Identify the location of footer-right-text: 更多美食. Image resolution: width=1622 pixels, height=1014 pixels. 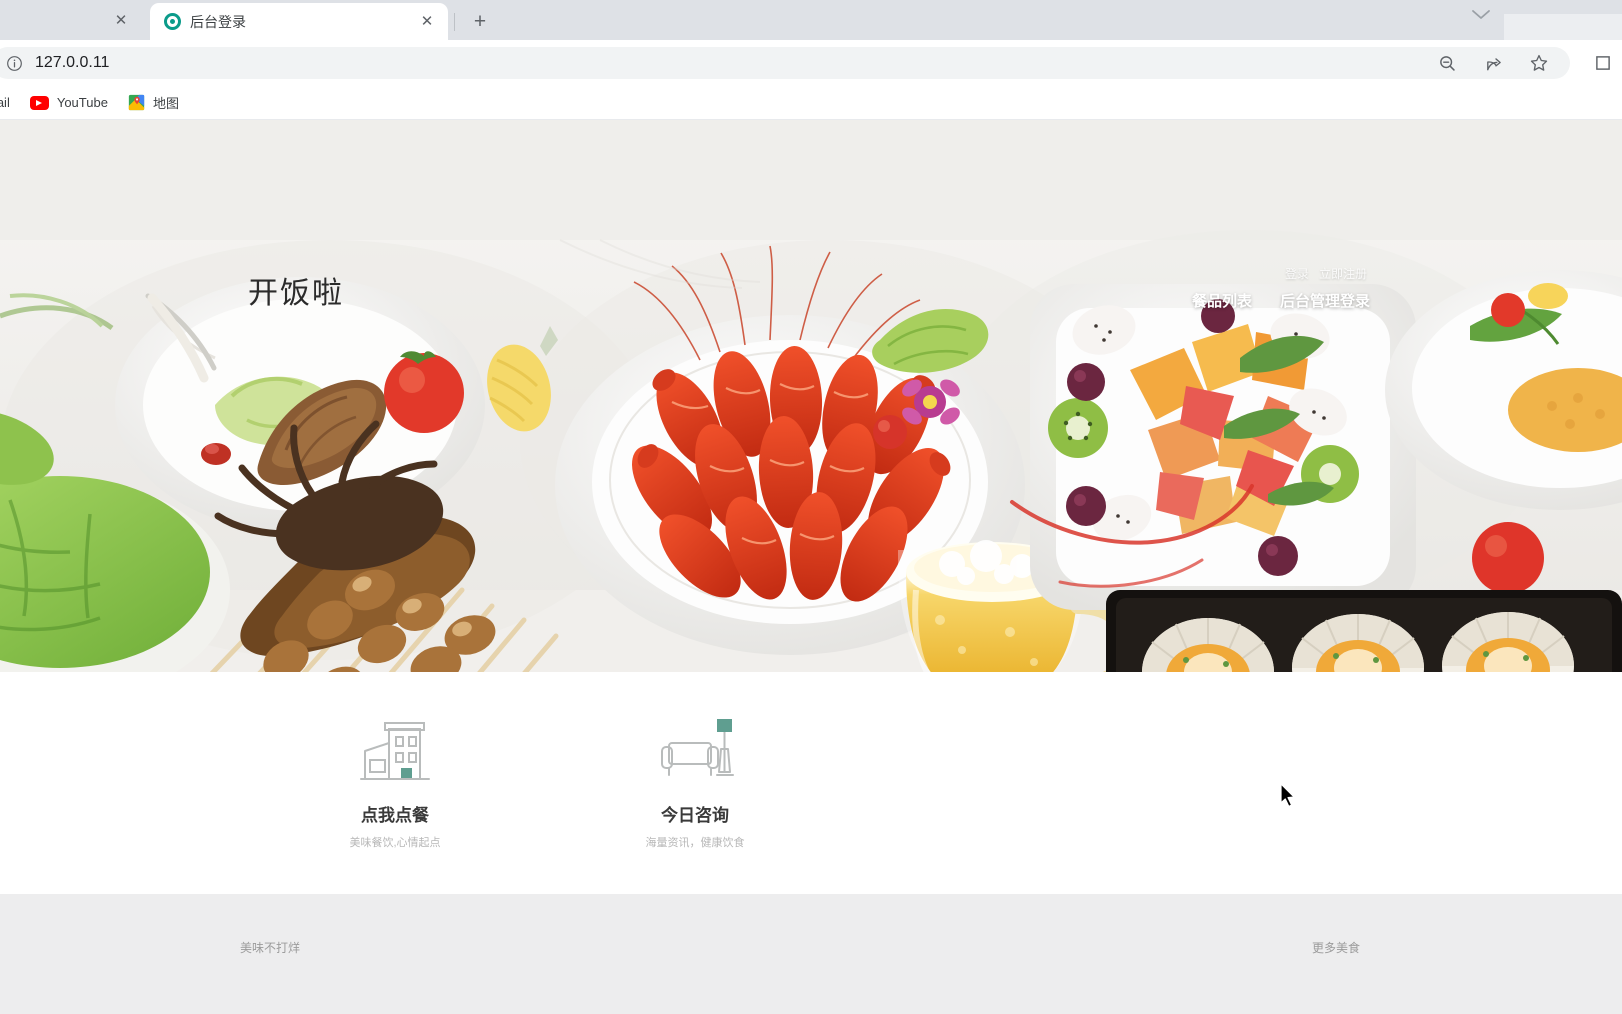
(1336, 947).